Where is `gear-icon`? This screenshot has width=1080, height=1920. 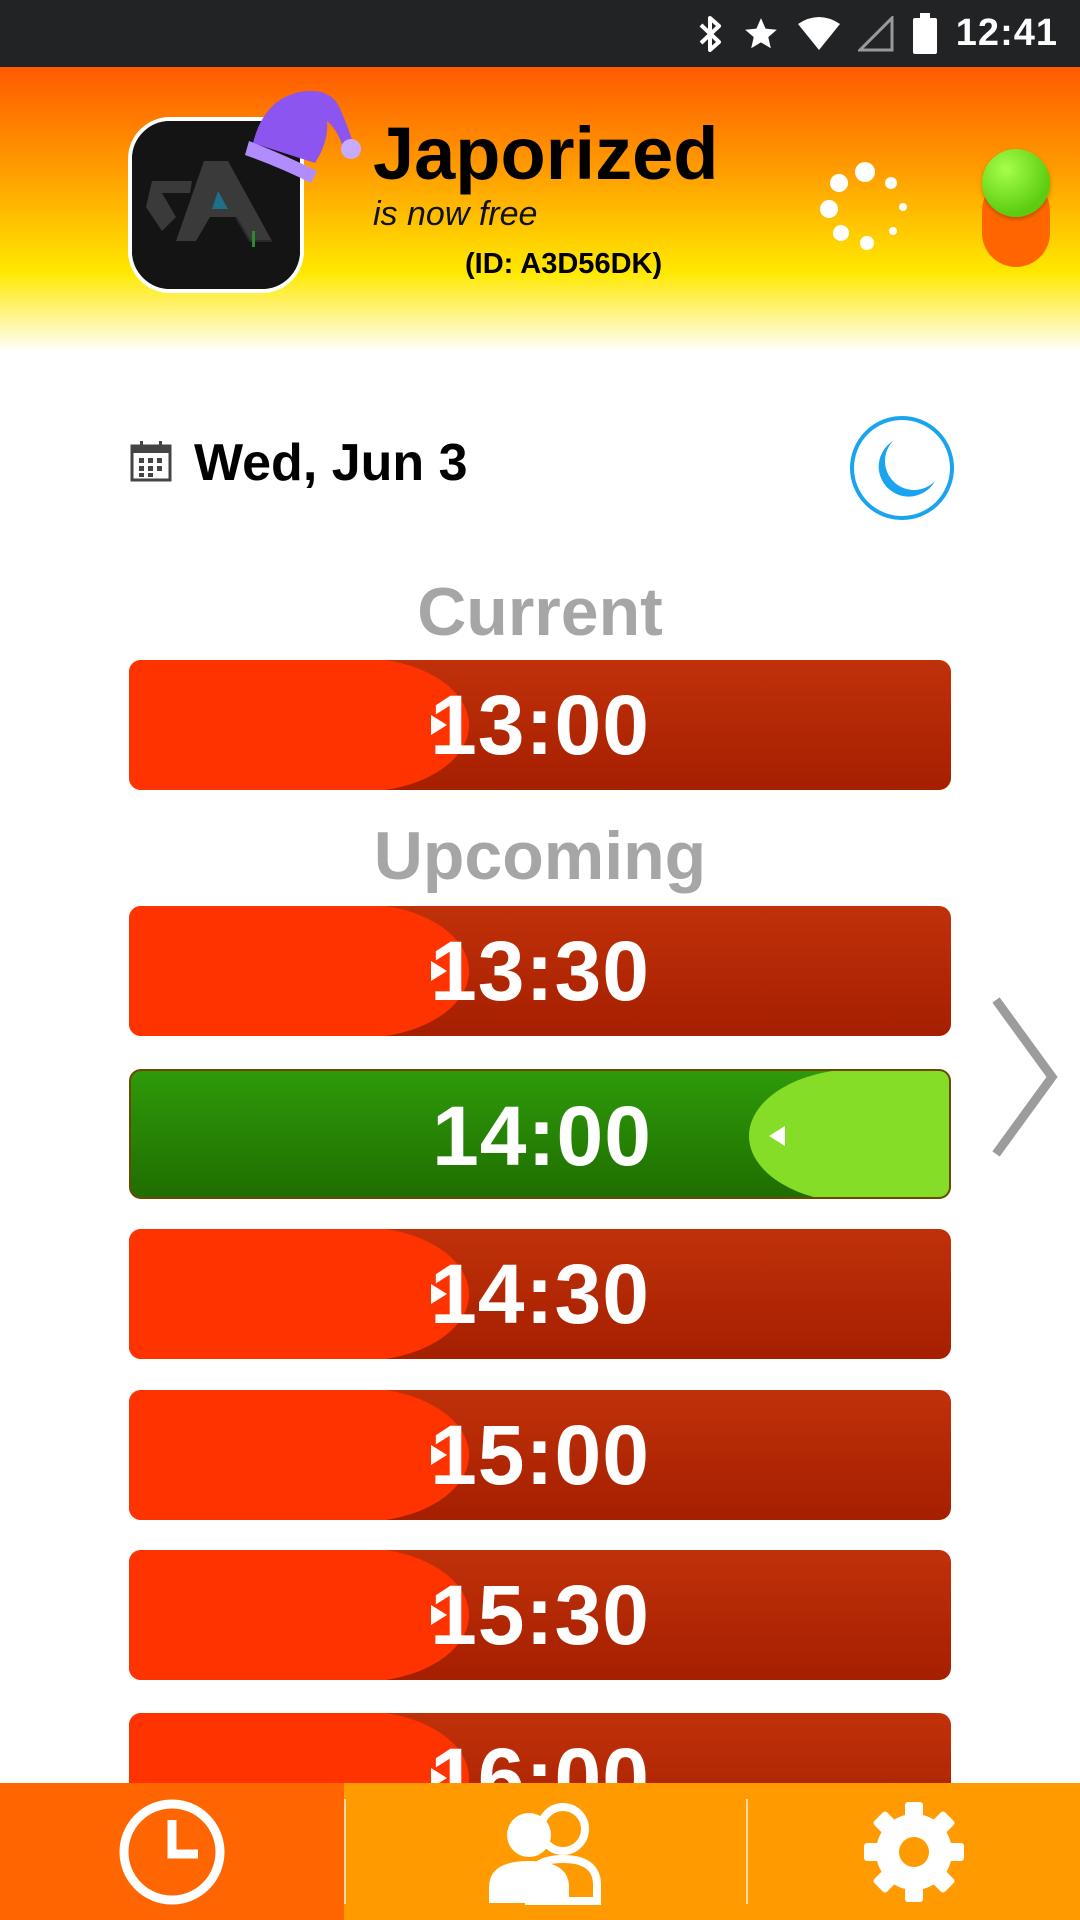 gear-icon is located at coordinates (914, 1851).